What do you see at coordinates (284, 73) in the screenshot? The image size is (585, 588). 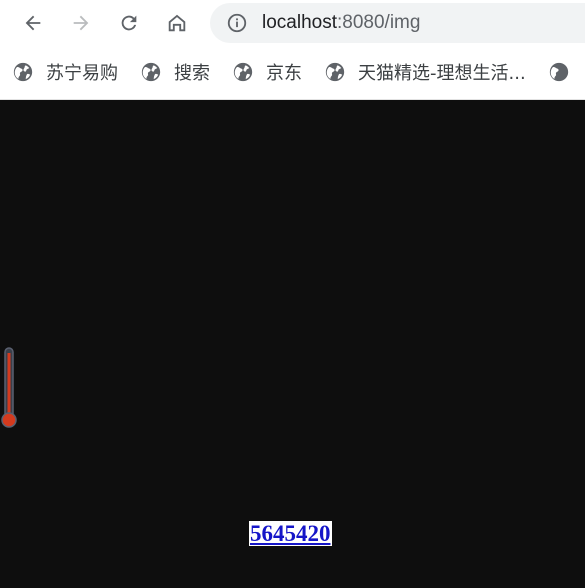 I see `bookmark-label: 京东` at bounding box center [284, 73].